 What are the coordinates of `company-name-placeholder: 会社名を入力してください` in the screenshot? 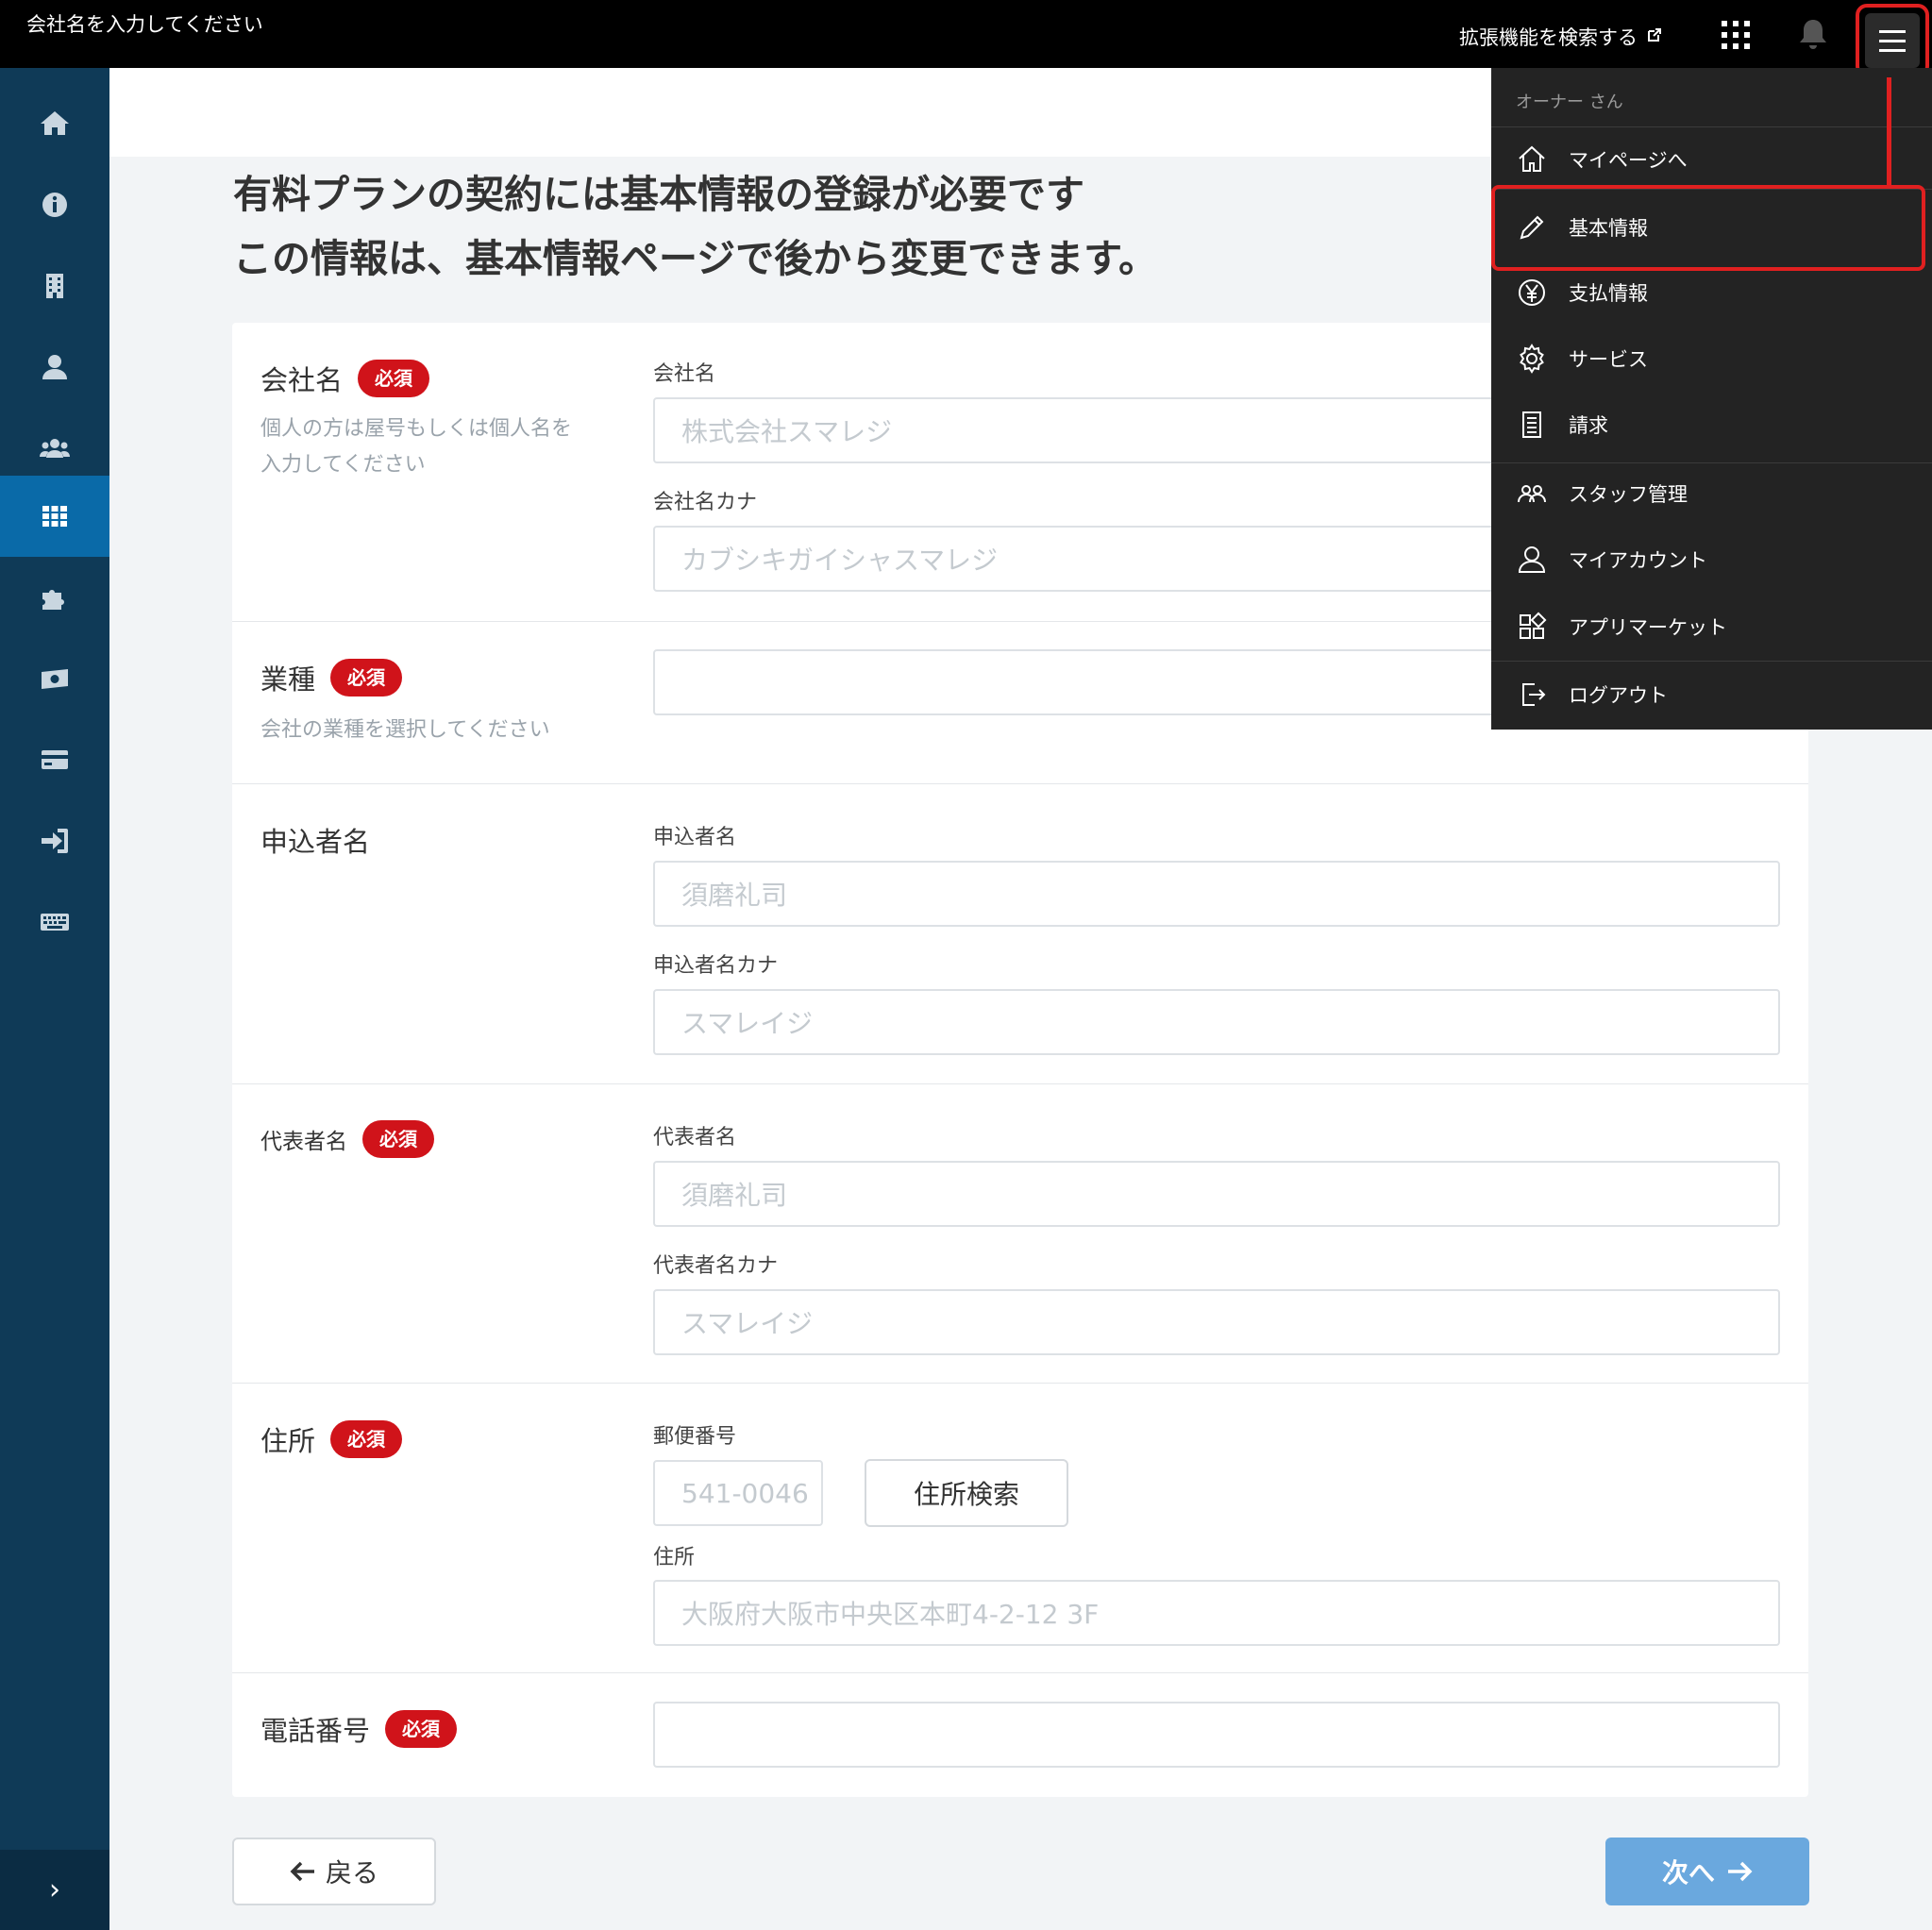 It's located at (144, 23).